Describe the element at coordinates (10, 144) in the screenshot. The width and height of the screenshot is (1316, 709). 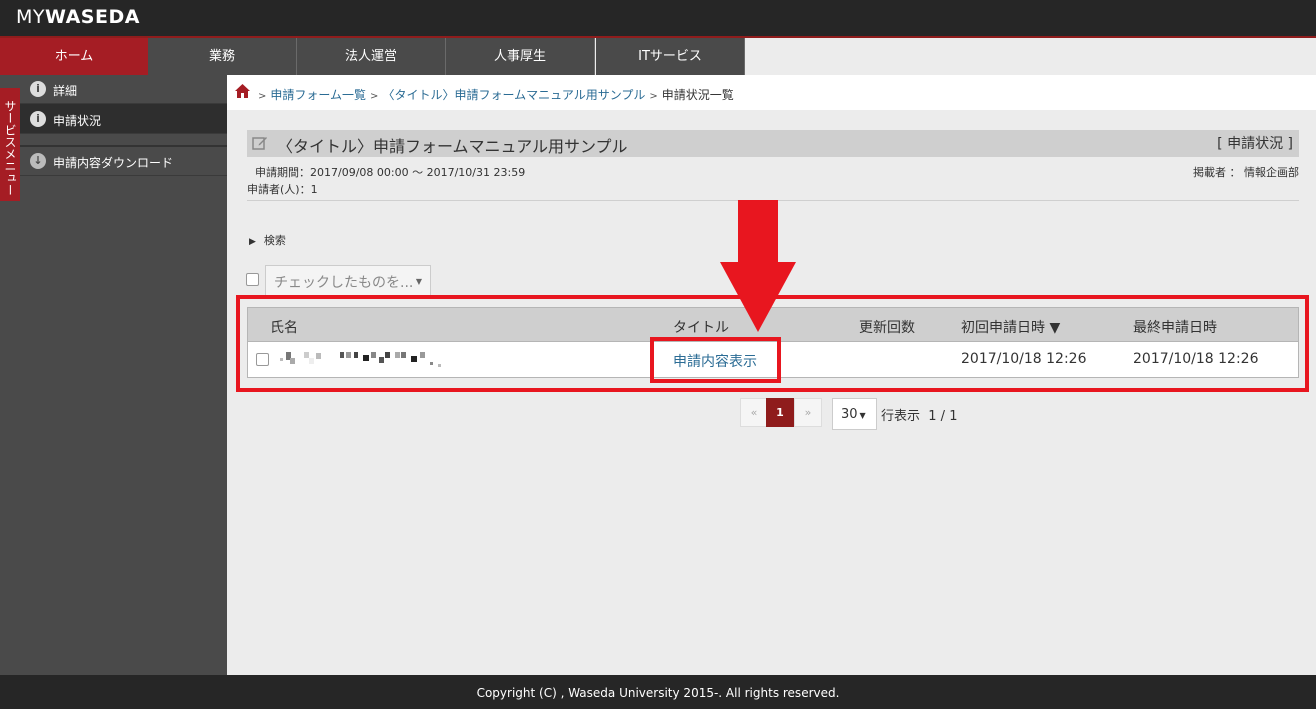
I see `service-menu-toggle: サービスメニュー` at that location.